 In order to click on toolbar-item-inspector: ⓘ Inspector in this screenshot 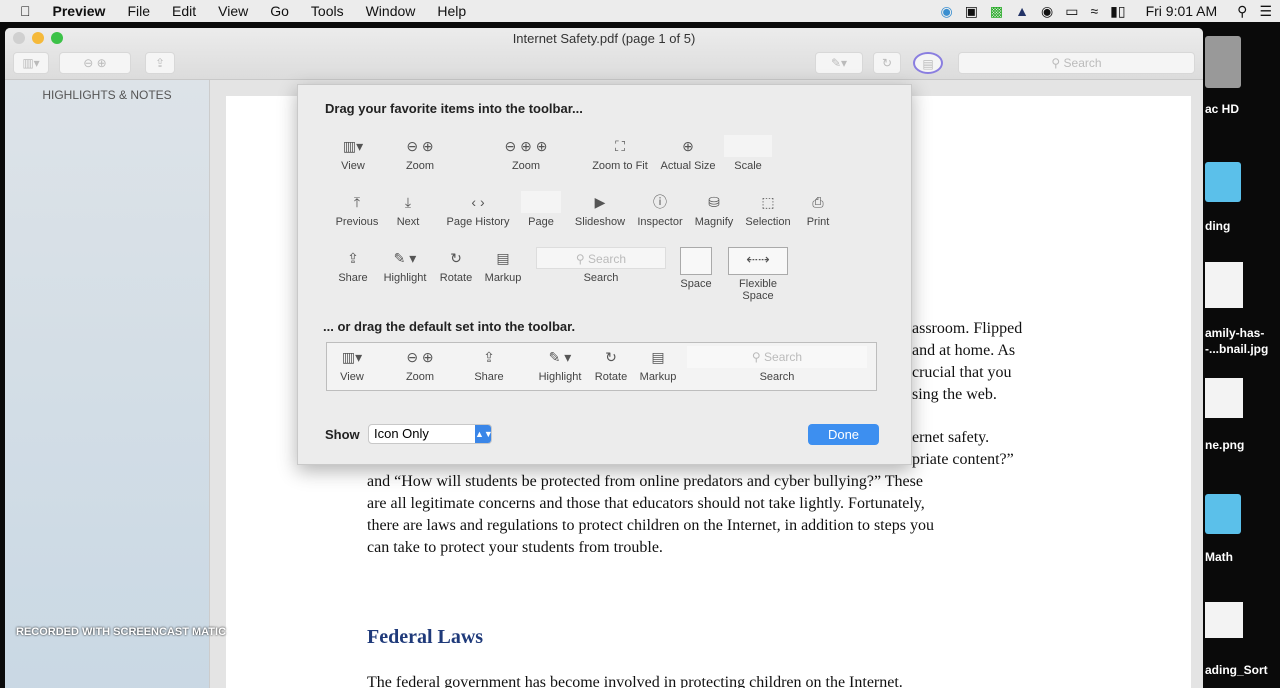, I will do `click(660, 209)`.